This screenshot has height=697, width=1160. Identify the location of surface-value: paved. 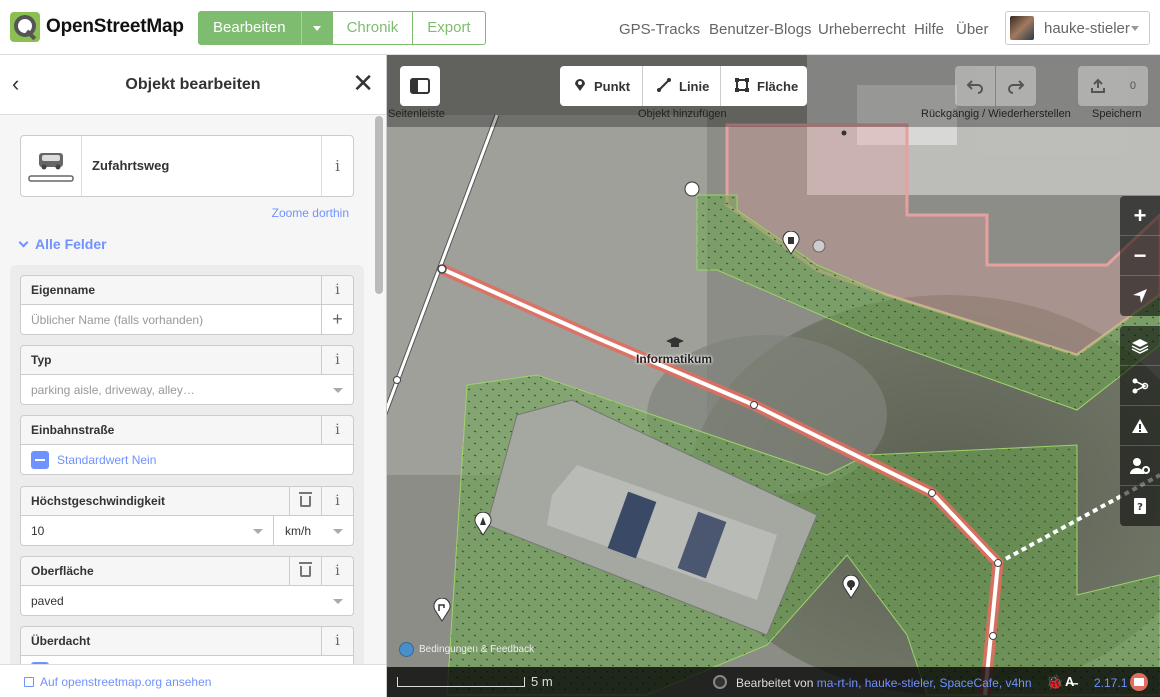
(47, 600).